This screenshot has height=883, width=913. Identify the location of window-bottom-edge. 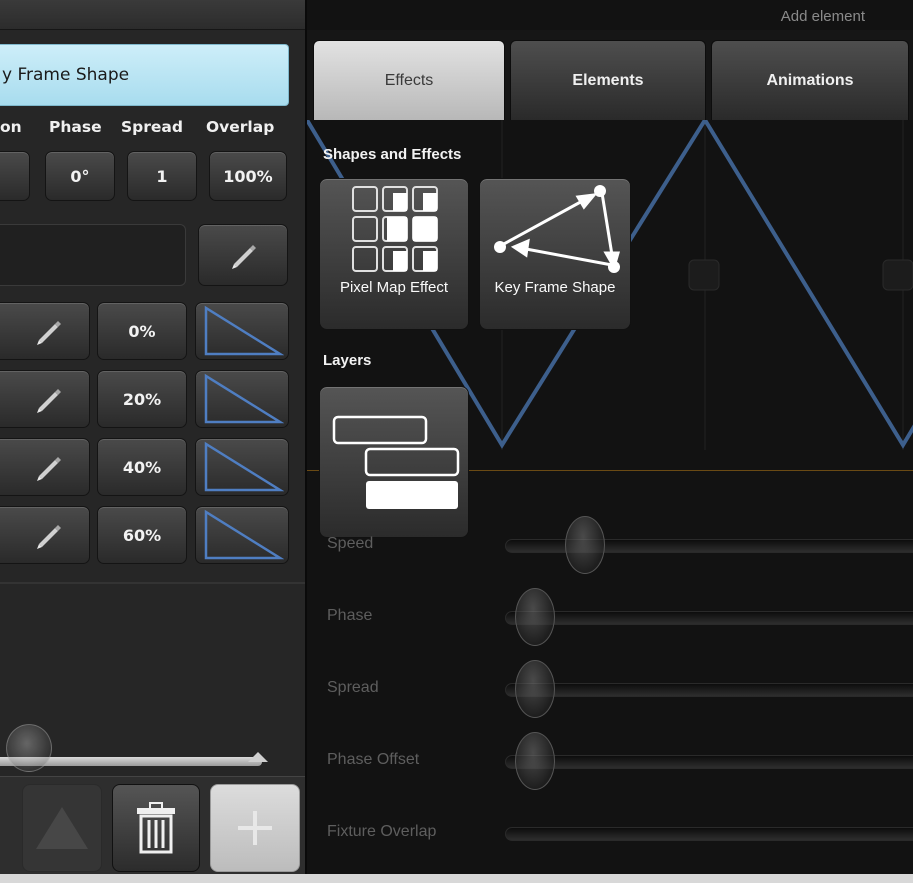
(456, 878).